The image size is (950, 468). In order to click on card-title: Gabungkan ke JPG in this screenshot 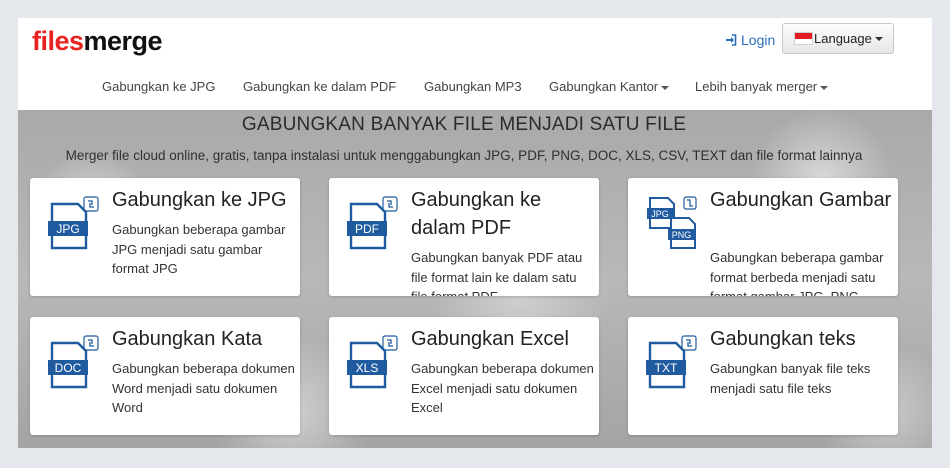, I will do `click(199, 200)`.